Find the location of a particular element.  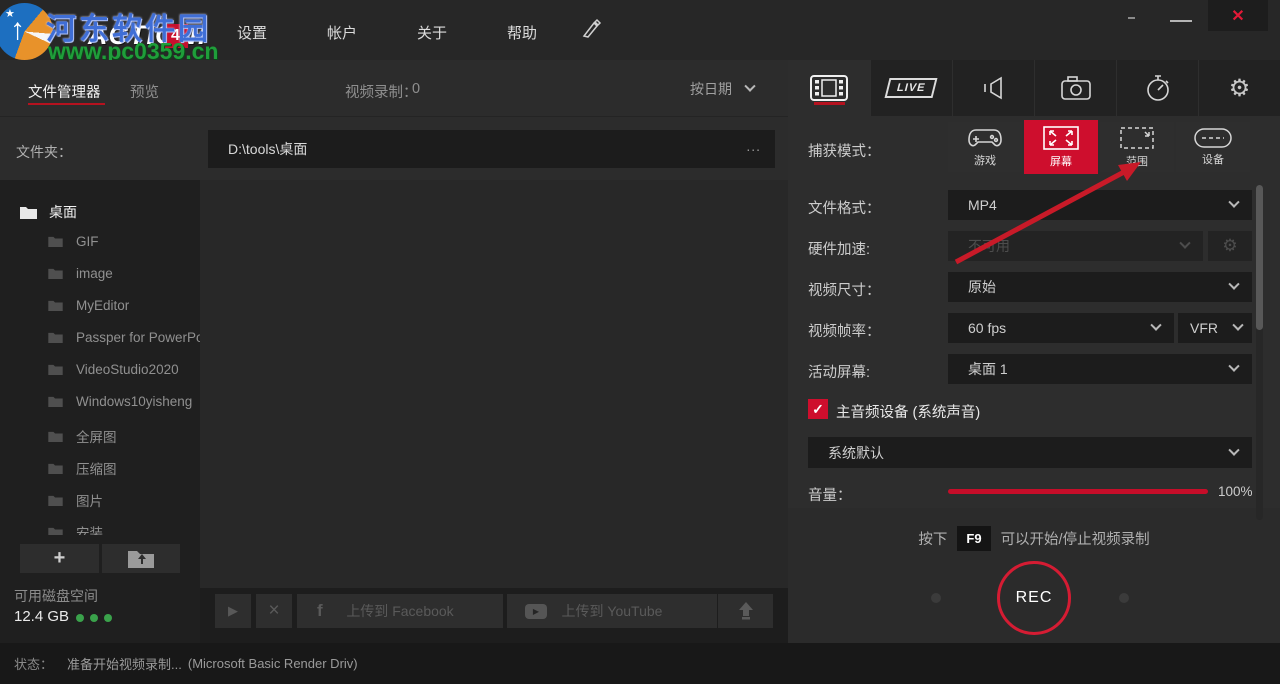

tree-item: GIF is located at coordinates (73, 241).